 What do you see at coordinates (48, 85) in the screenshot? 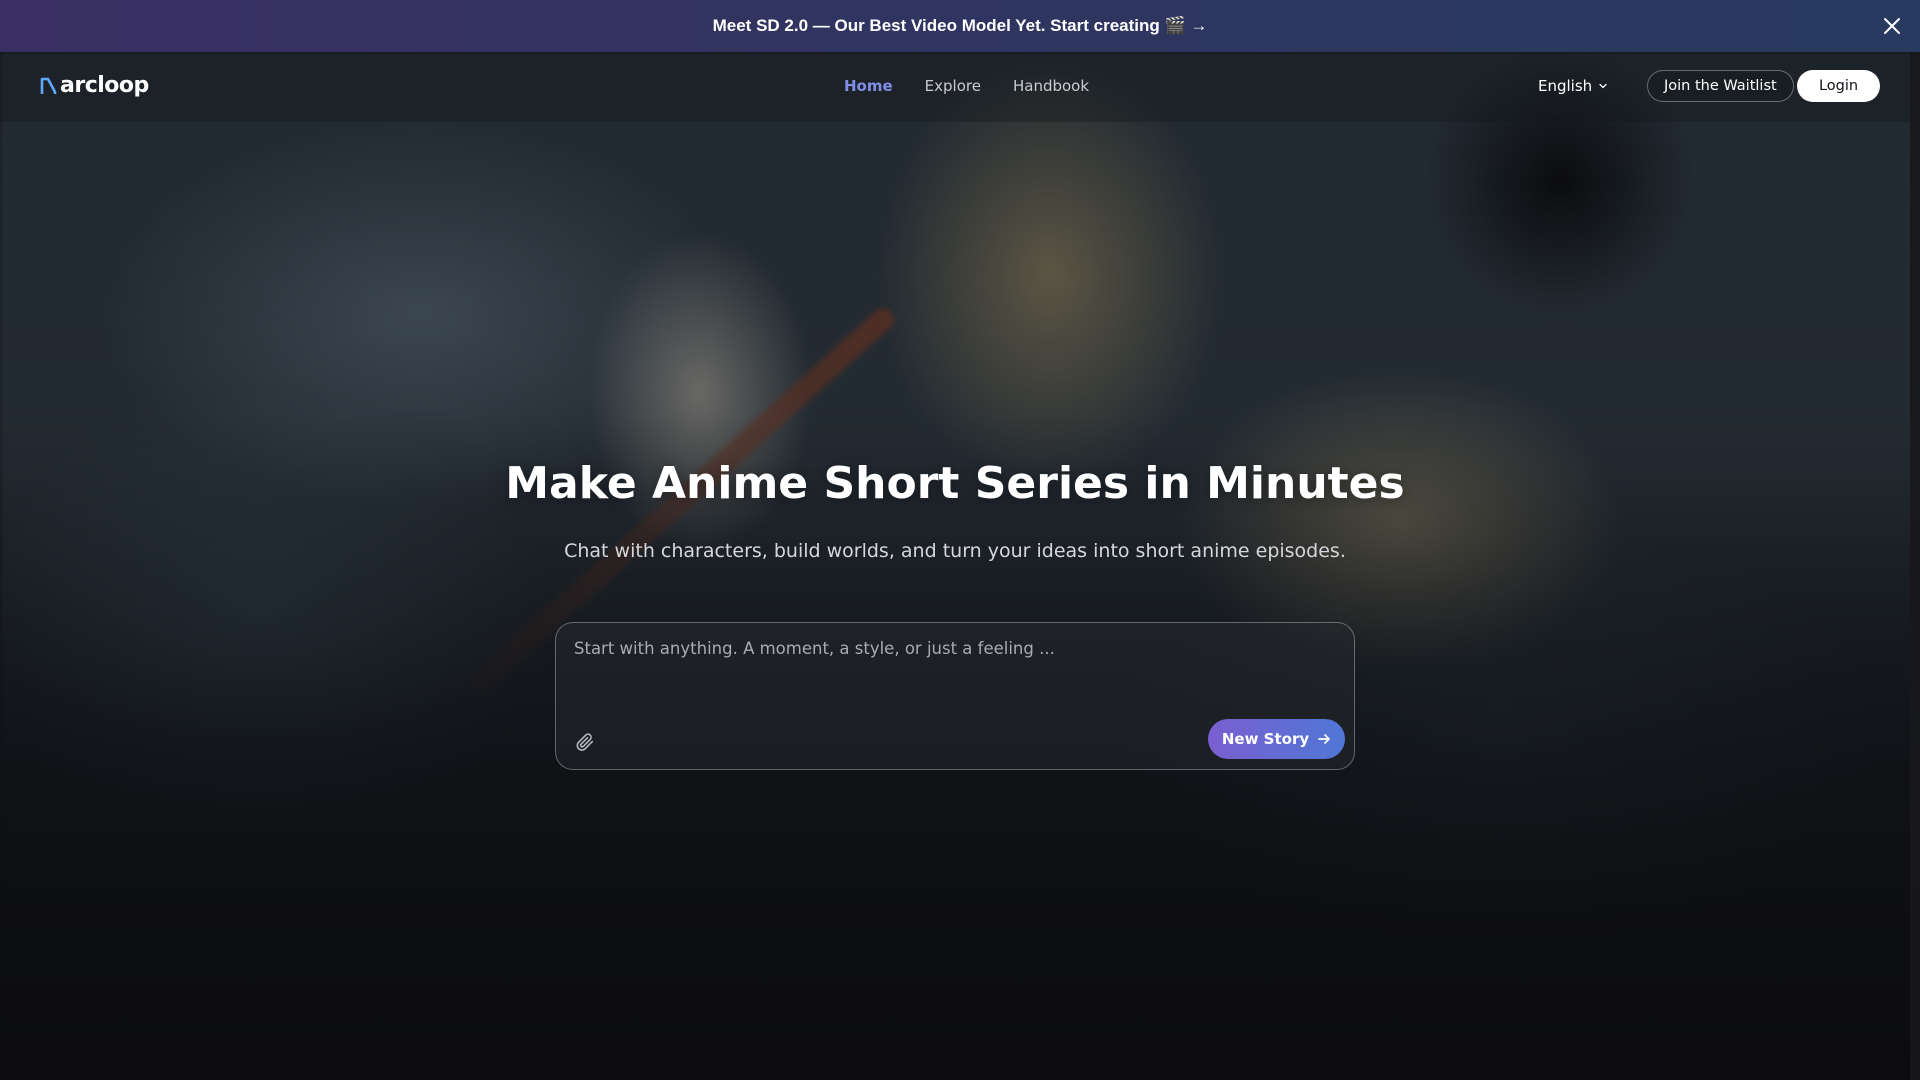
I see `logo-mark-icon` at bounding box center [48, 85].